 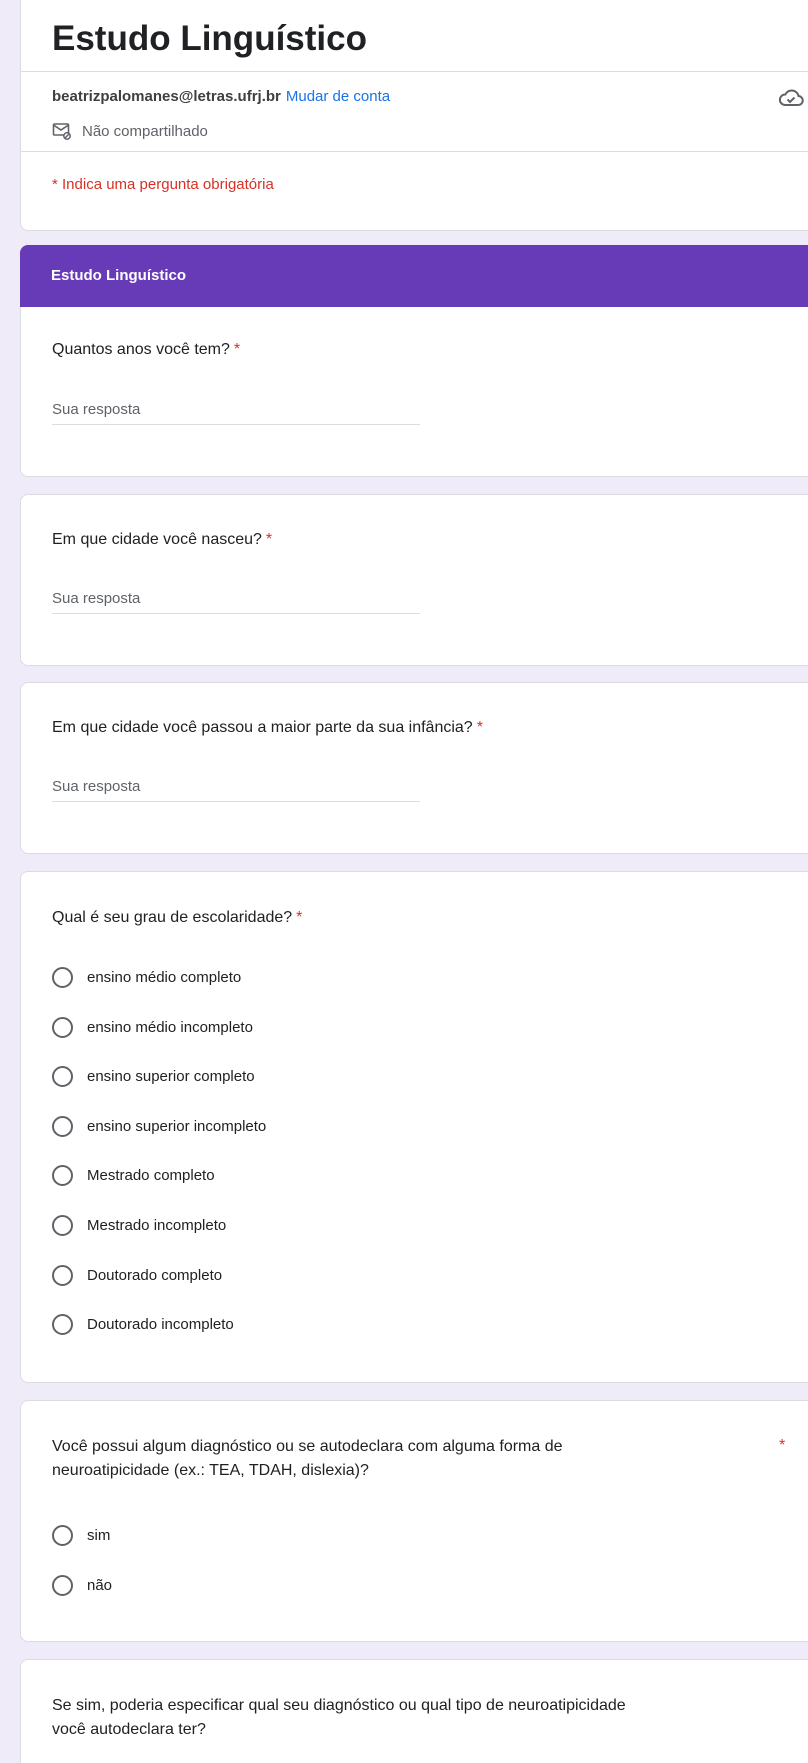 I want to click on option-ensino-superior-completo: ensino superior completo, so click(x=153, y=1076).